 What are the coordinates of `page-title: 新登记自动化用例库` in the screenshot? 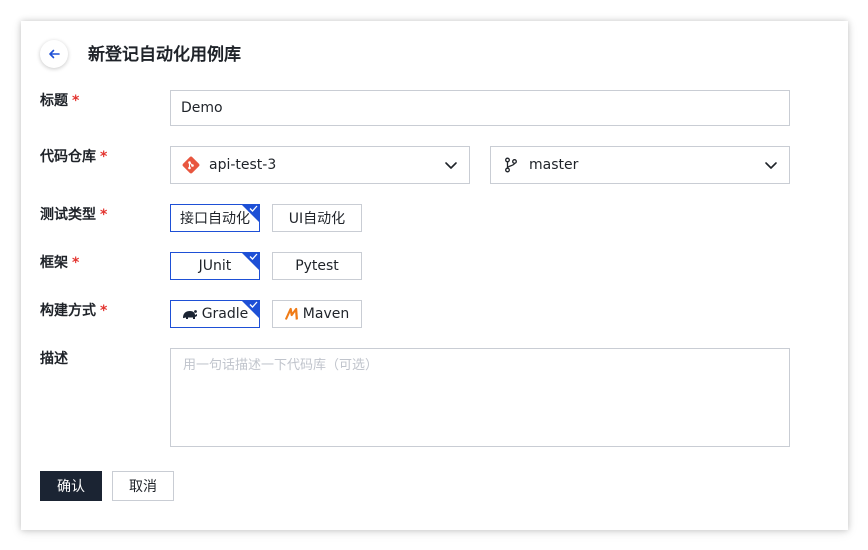 It's located at (164, 55).